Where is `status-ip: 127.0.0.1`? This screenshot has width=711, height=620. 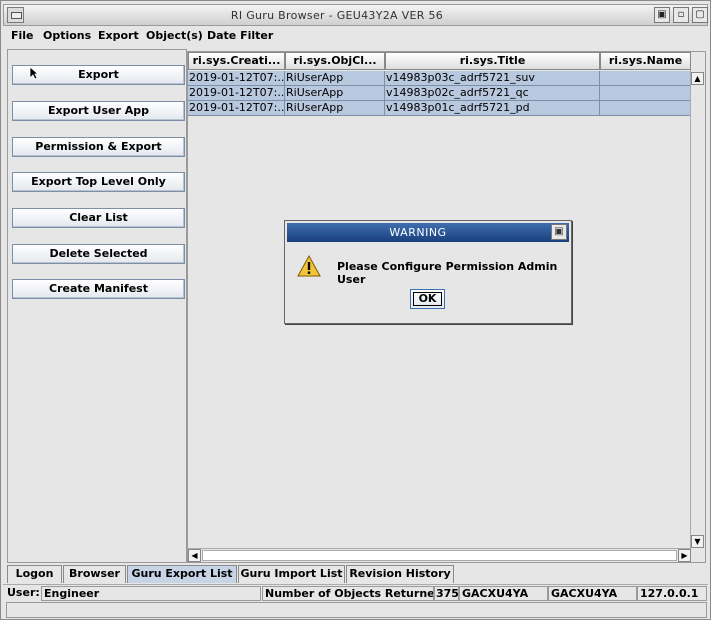 status-ip: 127.0.0.1 is located at coordinates (672, 593).